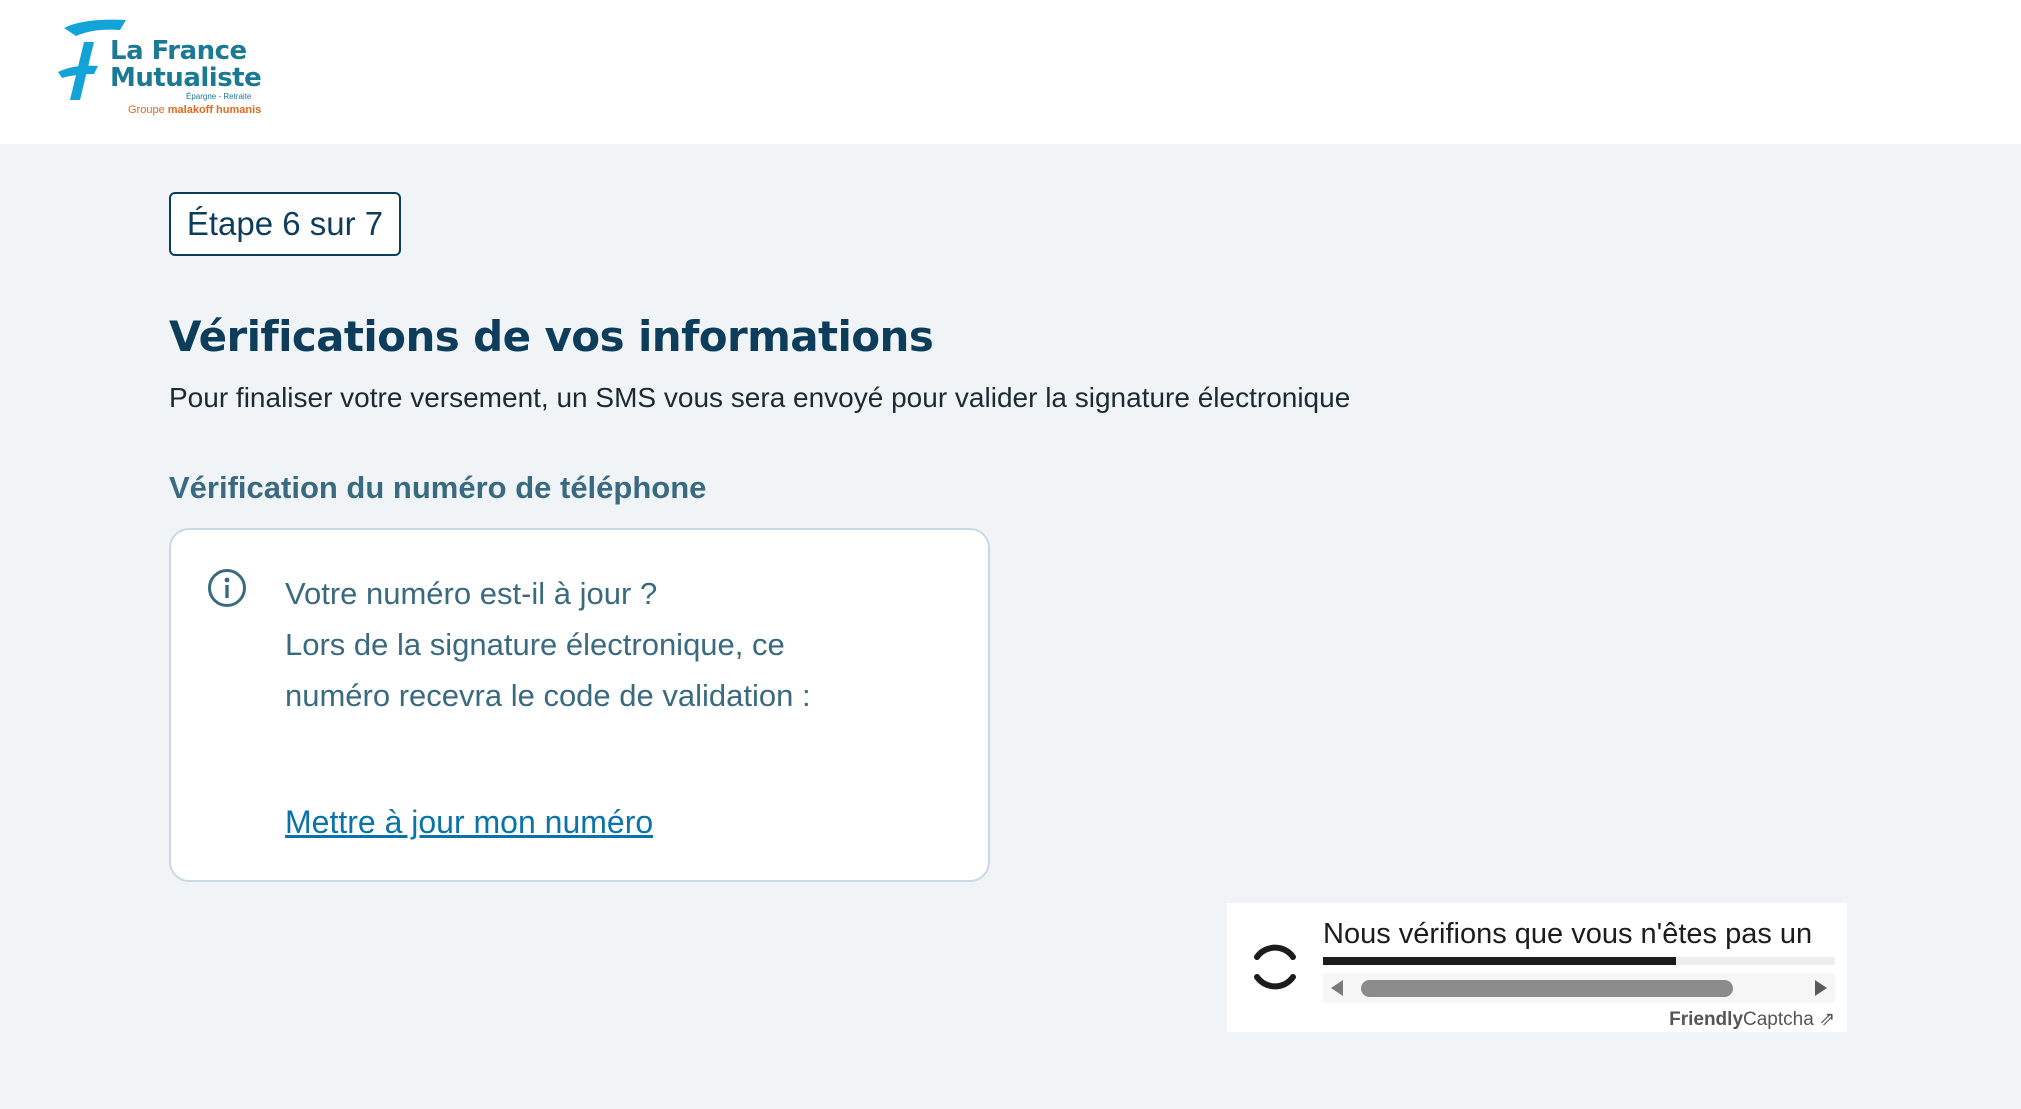  What do you see at coordinates (1337, 988) in the screenshot?
I see `scroll-left-arrow-icon` at bounding box center [1337, 988].